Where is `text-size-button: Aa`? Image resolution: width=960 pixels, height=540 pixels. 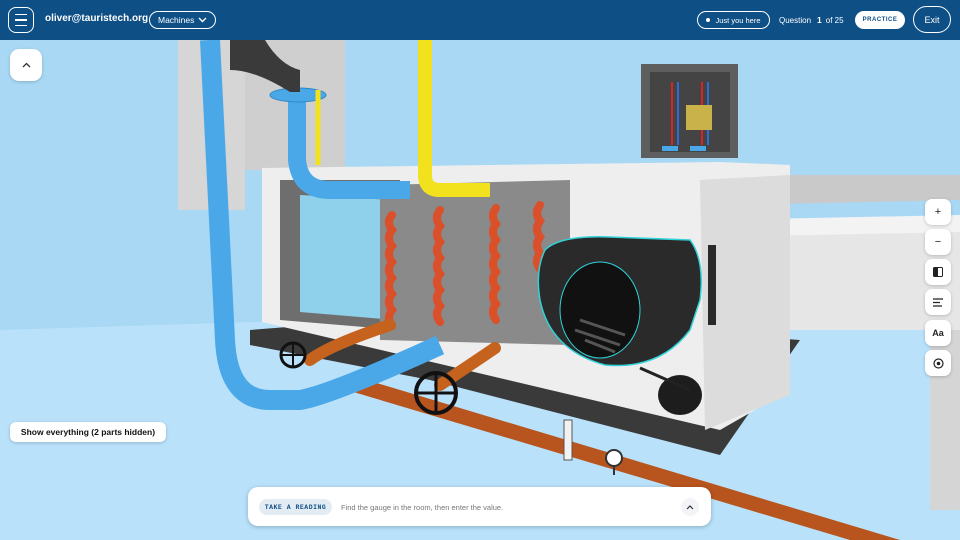 text-size-button: Aa is located at coordinates (938, 333).